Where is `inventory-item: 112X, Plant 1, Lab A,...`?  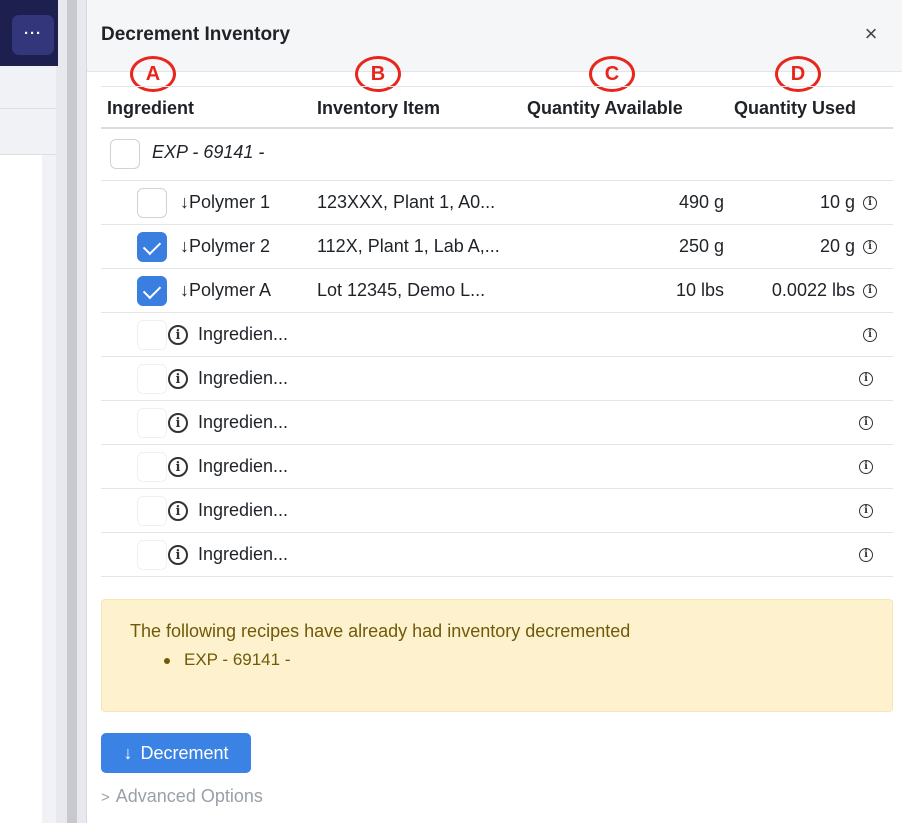 inventory-item: 112X, Plant 1, Lab A,... is located at coordinates (408, 246).